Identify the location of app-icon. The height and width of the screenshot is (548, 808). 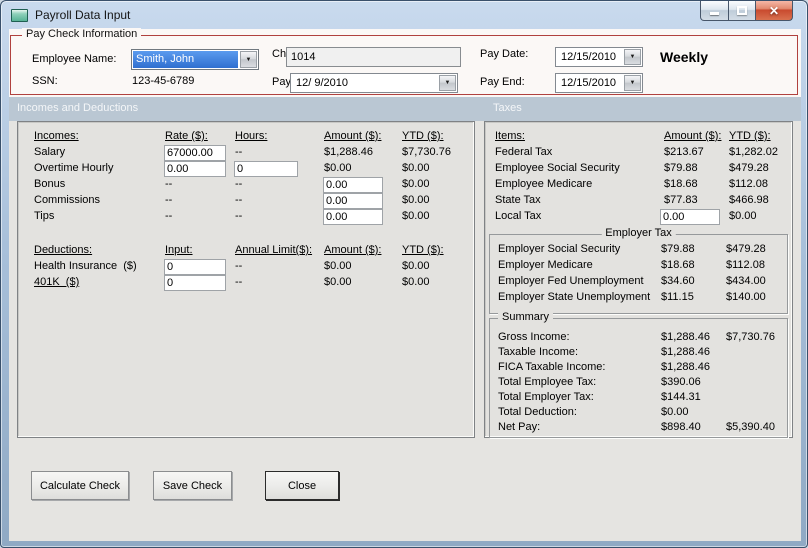
(19, 15).